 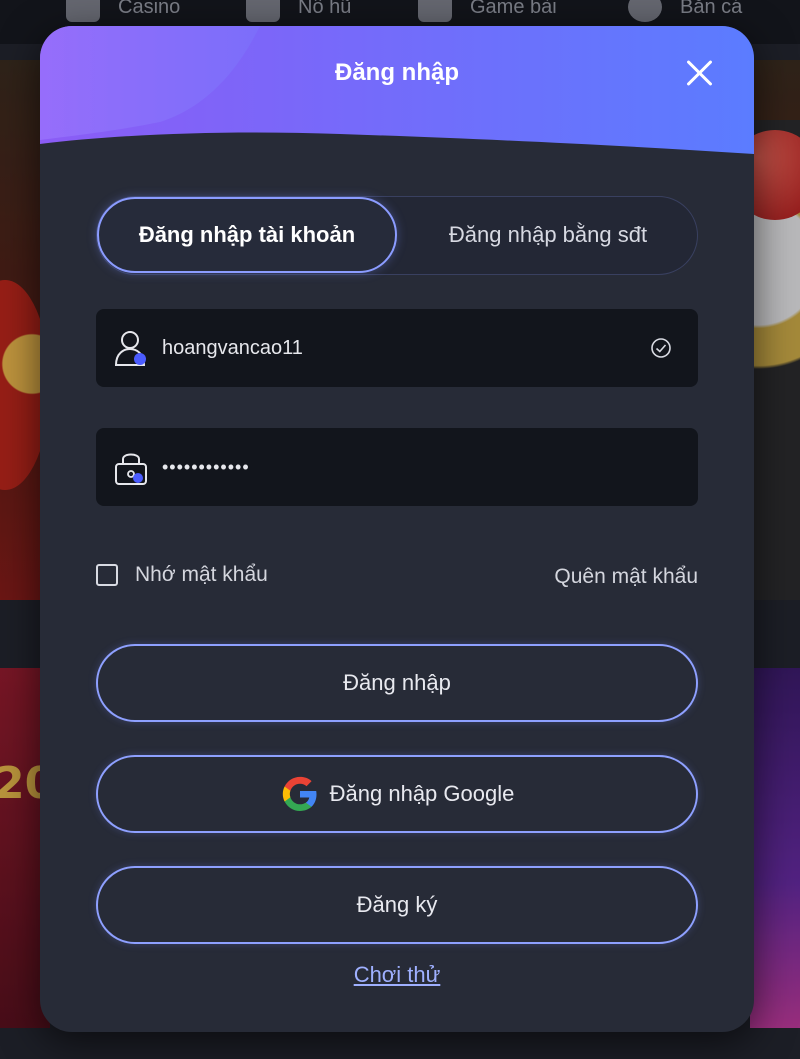 What do you see at coordinates (430, 467) in the screenshot?
I see `password-input: ••••••••••••` at bounding box center [430, 467].